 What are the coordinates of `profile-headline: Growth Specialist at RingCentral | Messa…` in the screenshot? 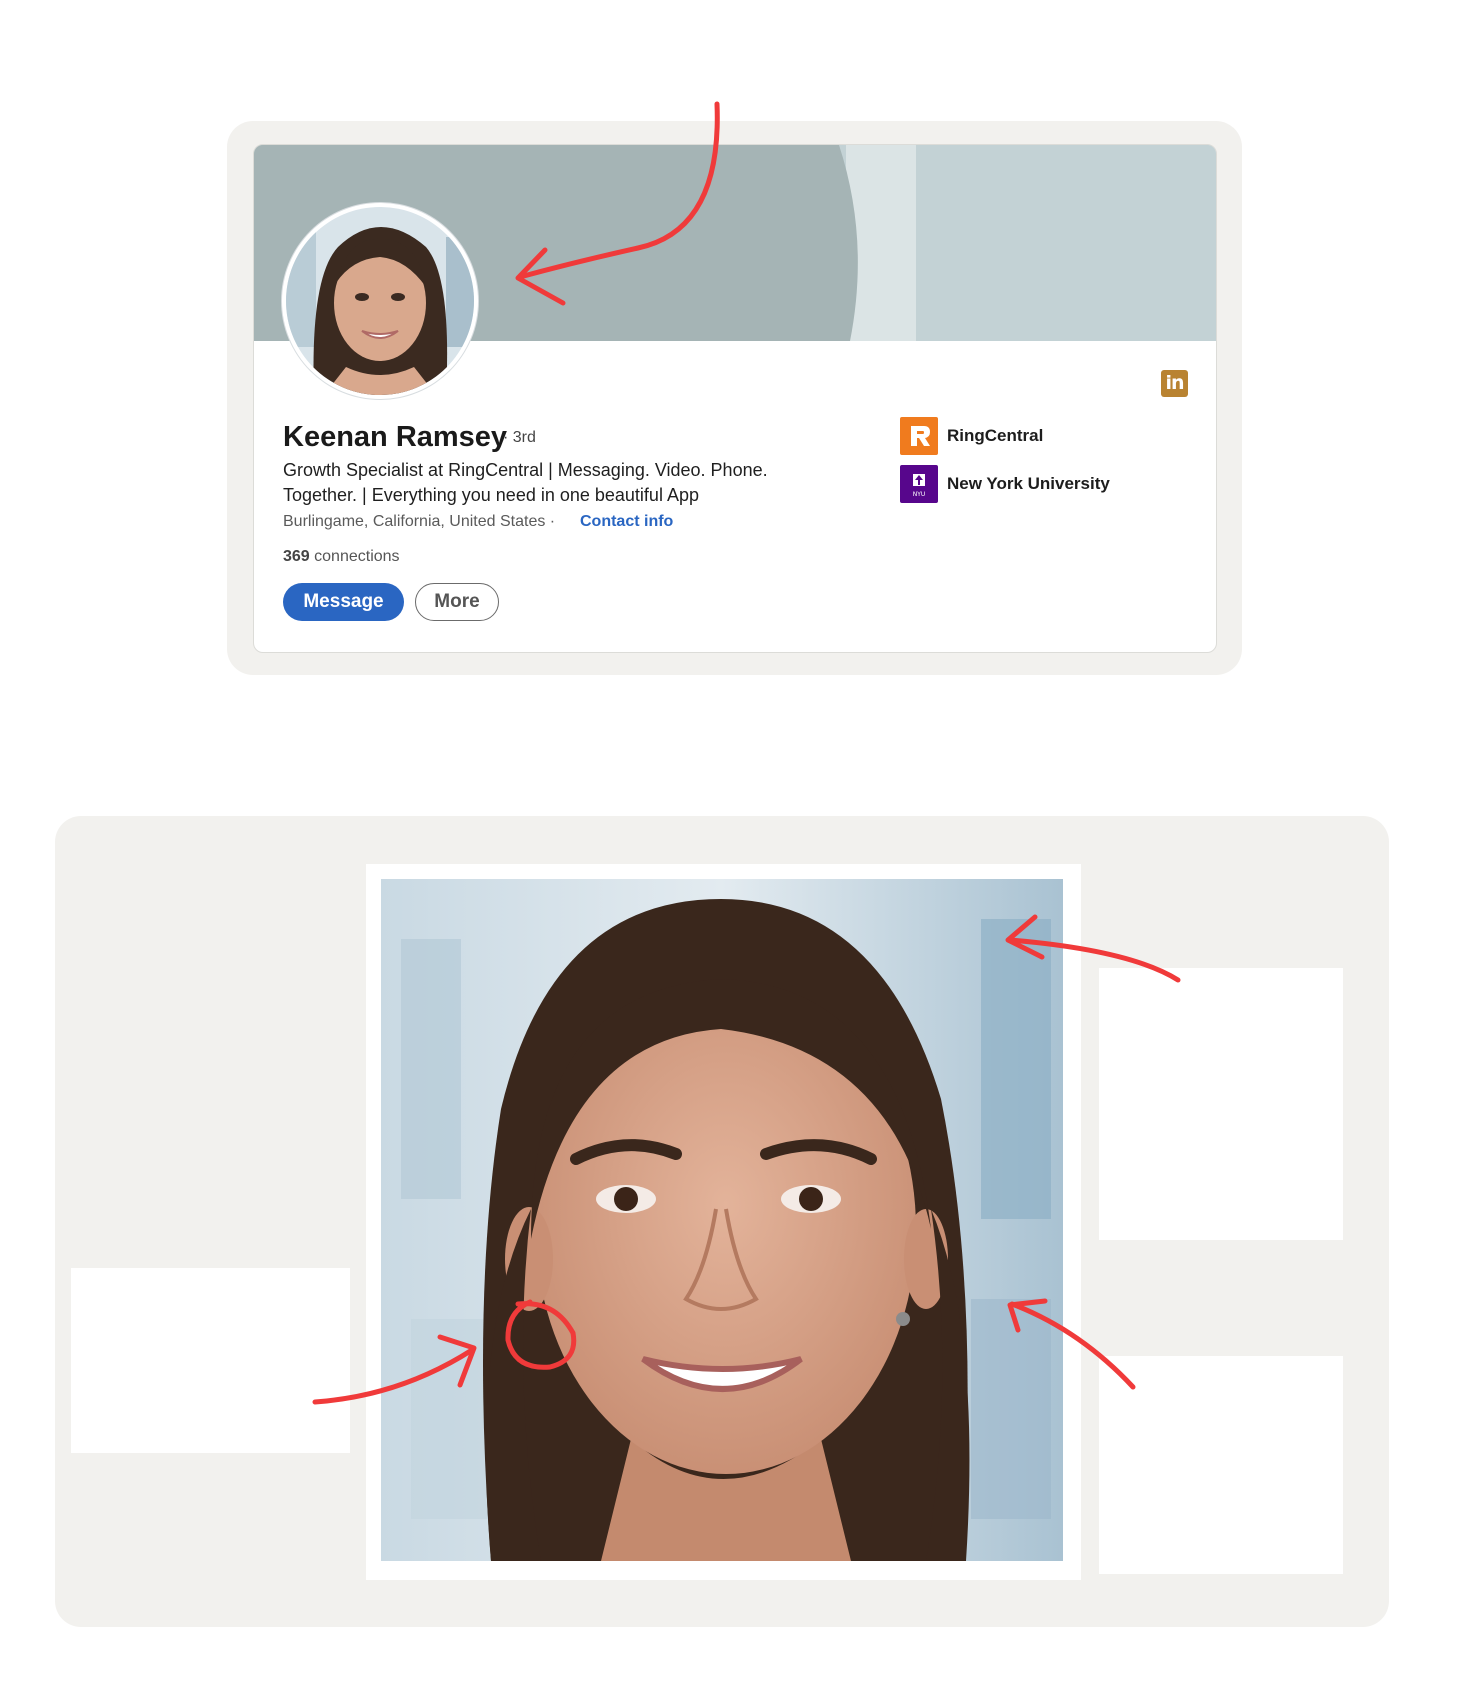 It's located at (525, 482).